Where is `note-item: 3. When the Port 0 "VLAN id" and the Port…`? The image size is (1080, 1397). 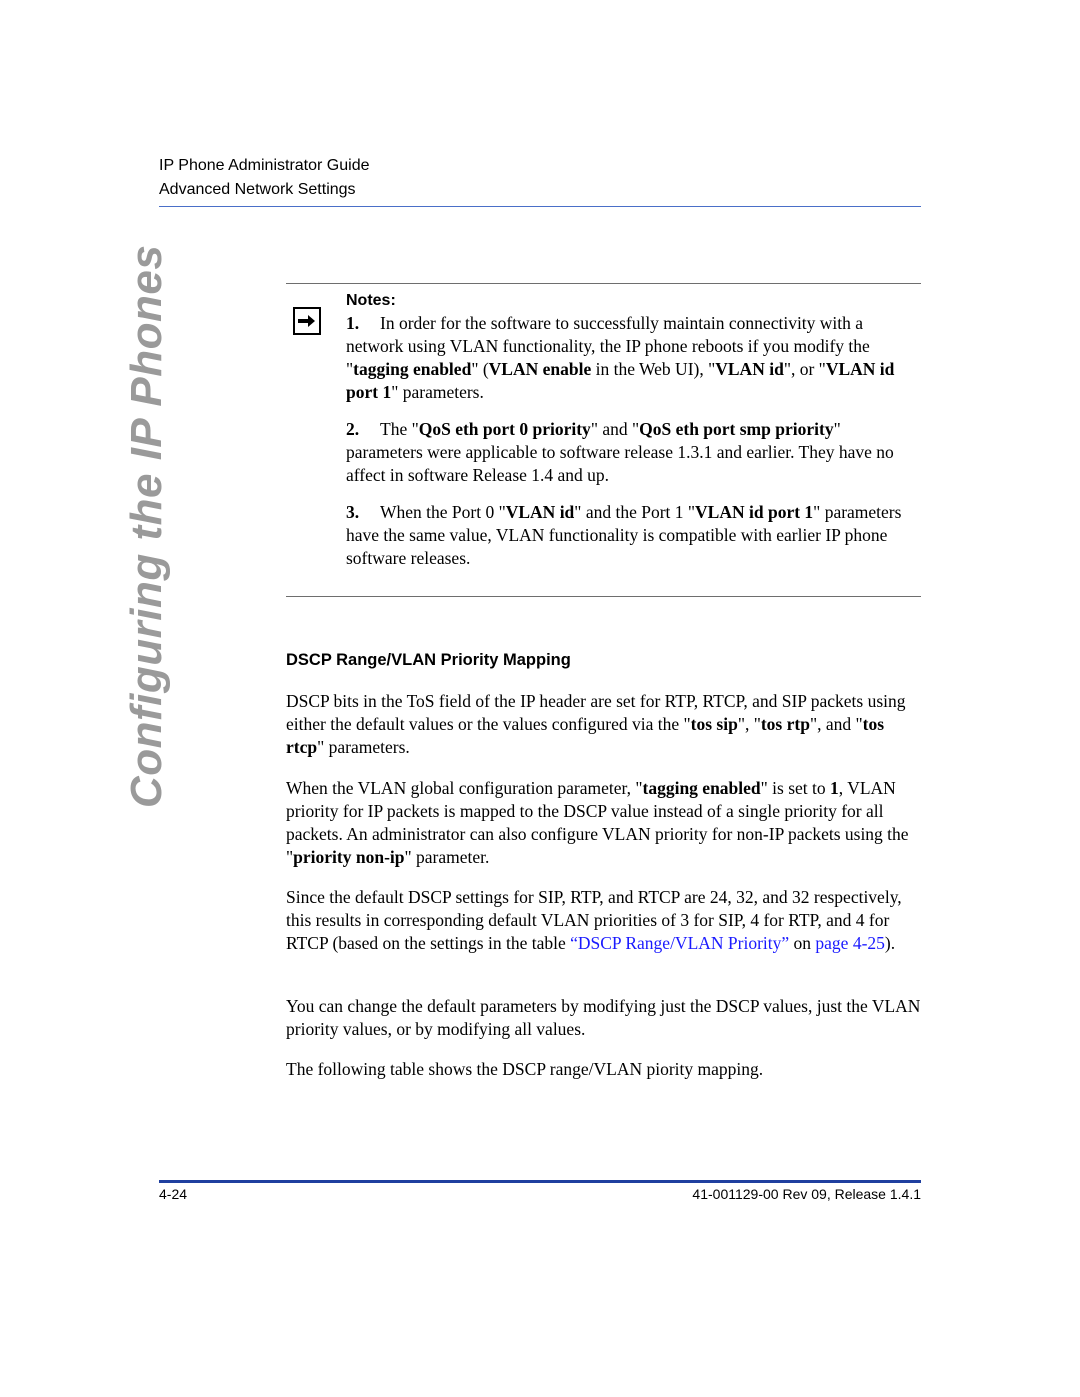
note-item: 3. When the Port 0 "VLAN id" and the Port… is located at coordinates (624, 535).